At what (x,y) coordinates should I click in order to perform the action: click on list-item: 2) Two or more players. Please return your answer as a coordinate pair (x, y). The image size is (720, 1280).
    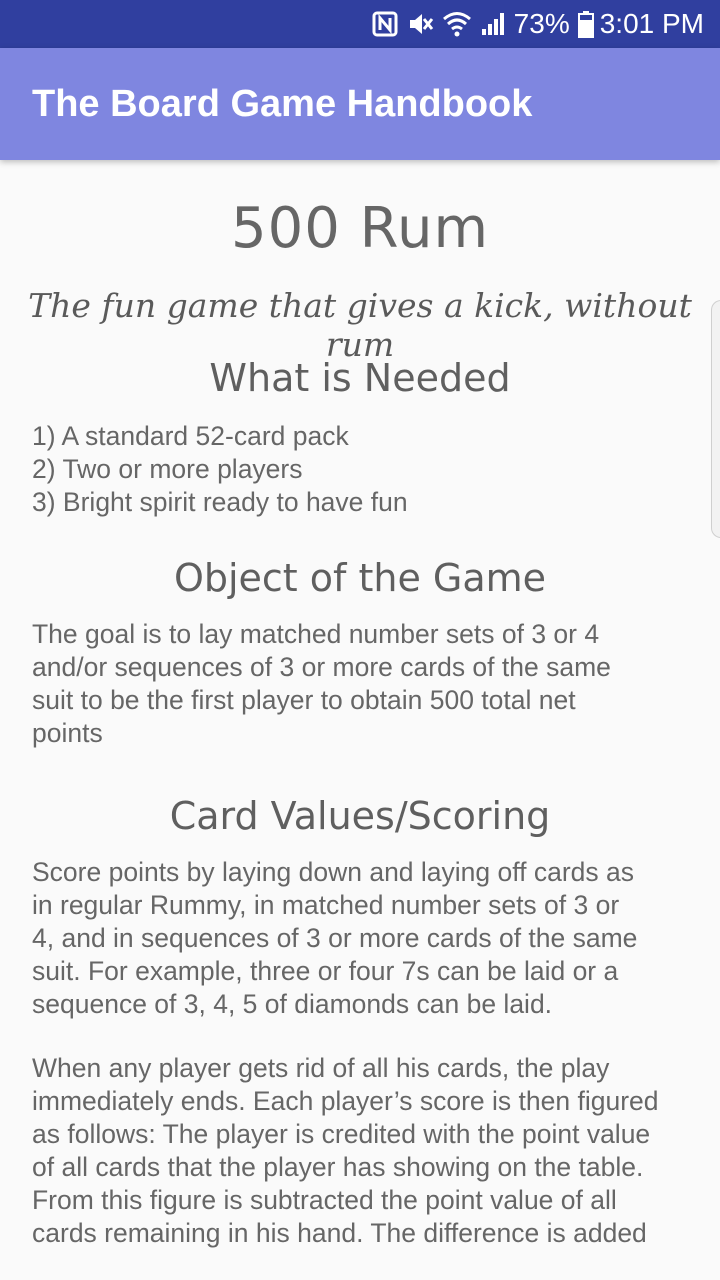
    Looking at the image, I should click on (167, 469).